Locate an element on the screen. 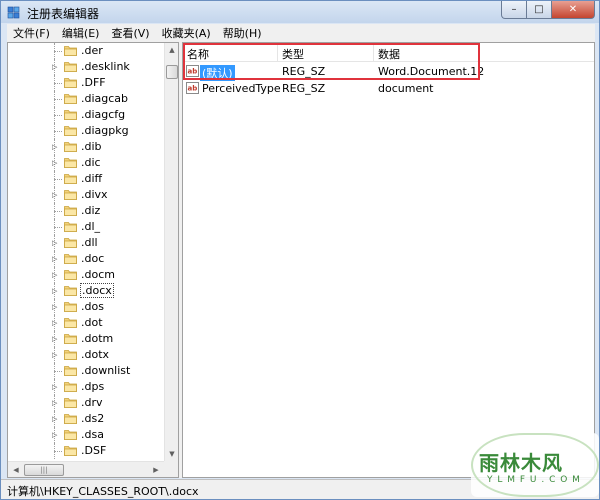  annotation-highlight-box is located at coordinates (331, 61).